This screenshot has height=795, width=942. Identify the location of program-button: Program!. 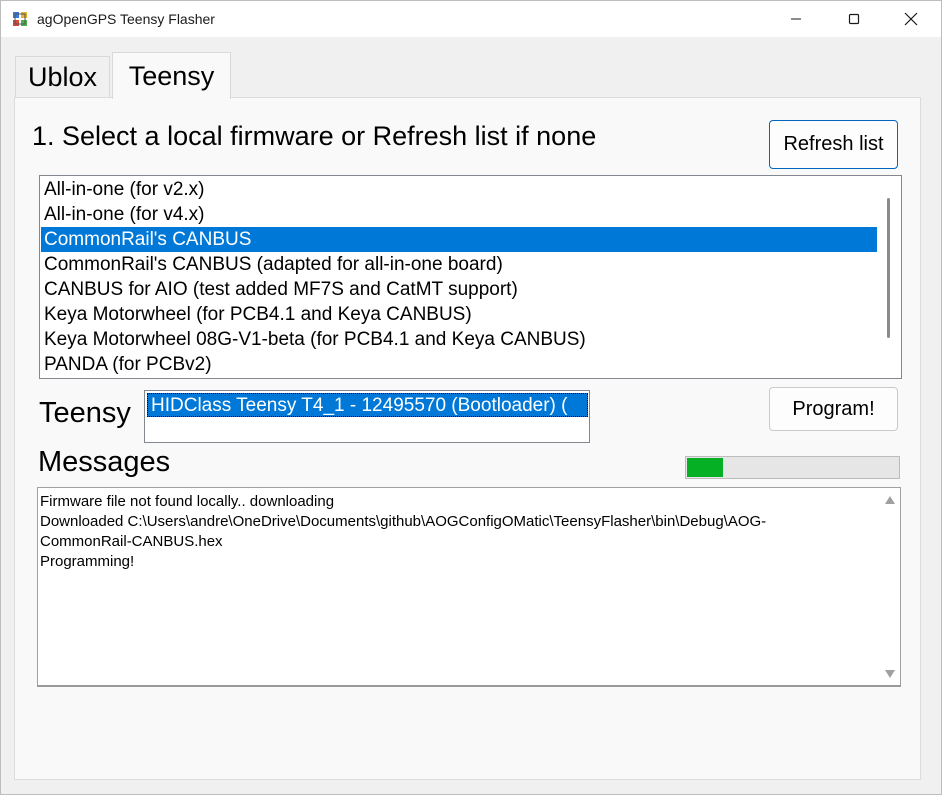
(833, 409).